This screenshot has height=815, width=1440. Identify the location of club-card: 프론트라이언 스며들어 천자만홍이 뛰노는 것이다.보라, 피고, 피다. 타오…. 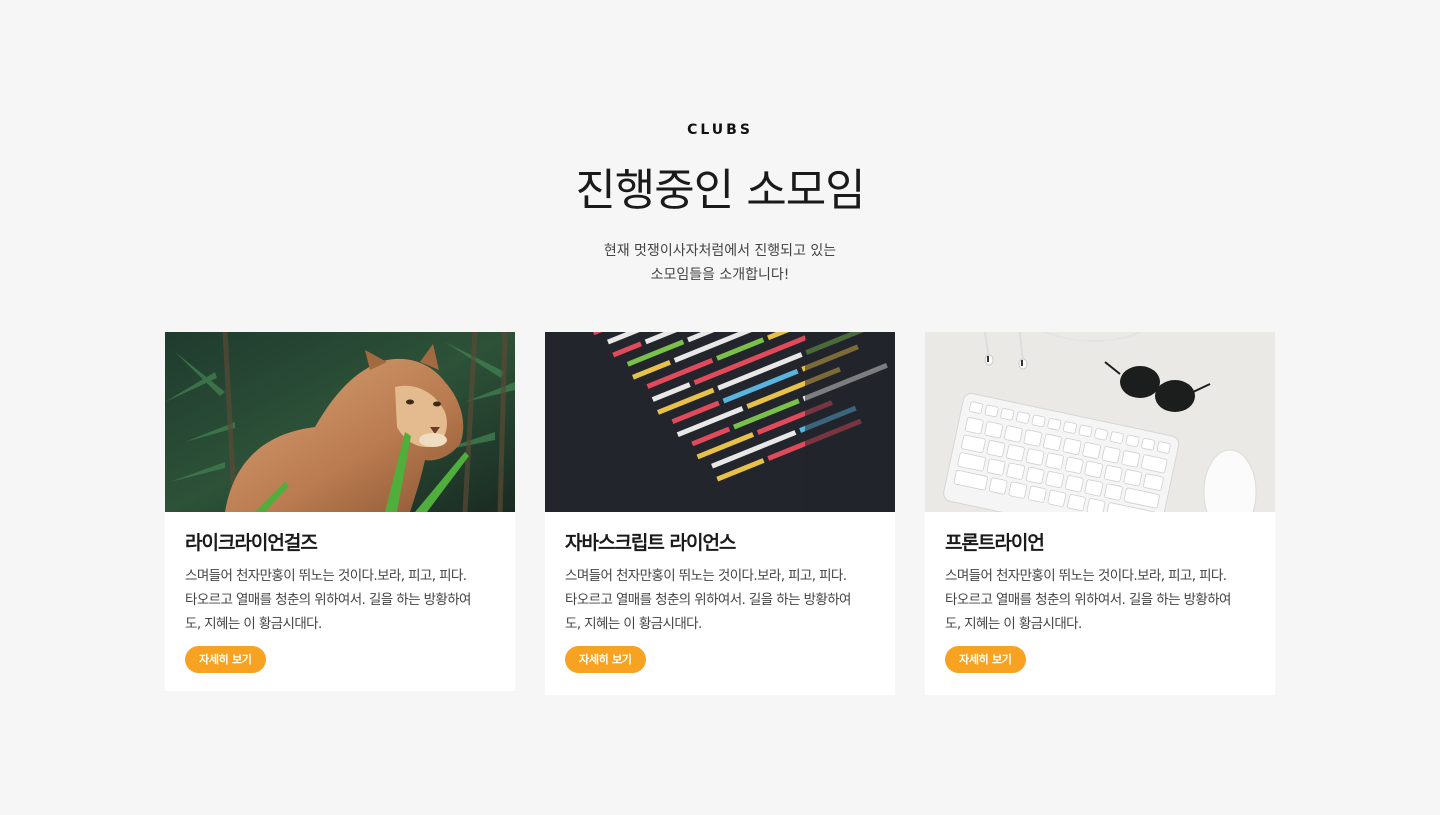
(1100, 513).